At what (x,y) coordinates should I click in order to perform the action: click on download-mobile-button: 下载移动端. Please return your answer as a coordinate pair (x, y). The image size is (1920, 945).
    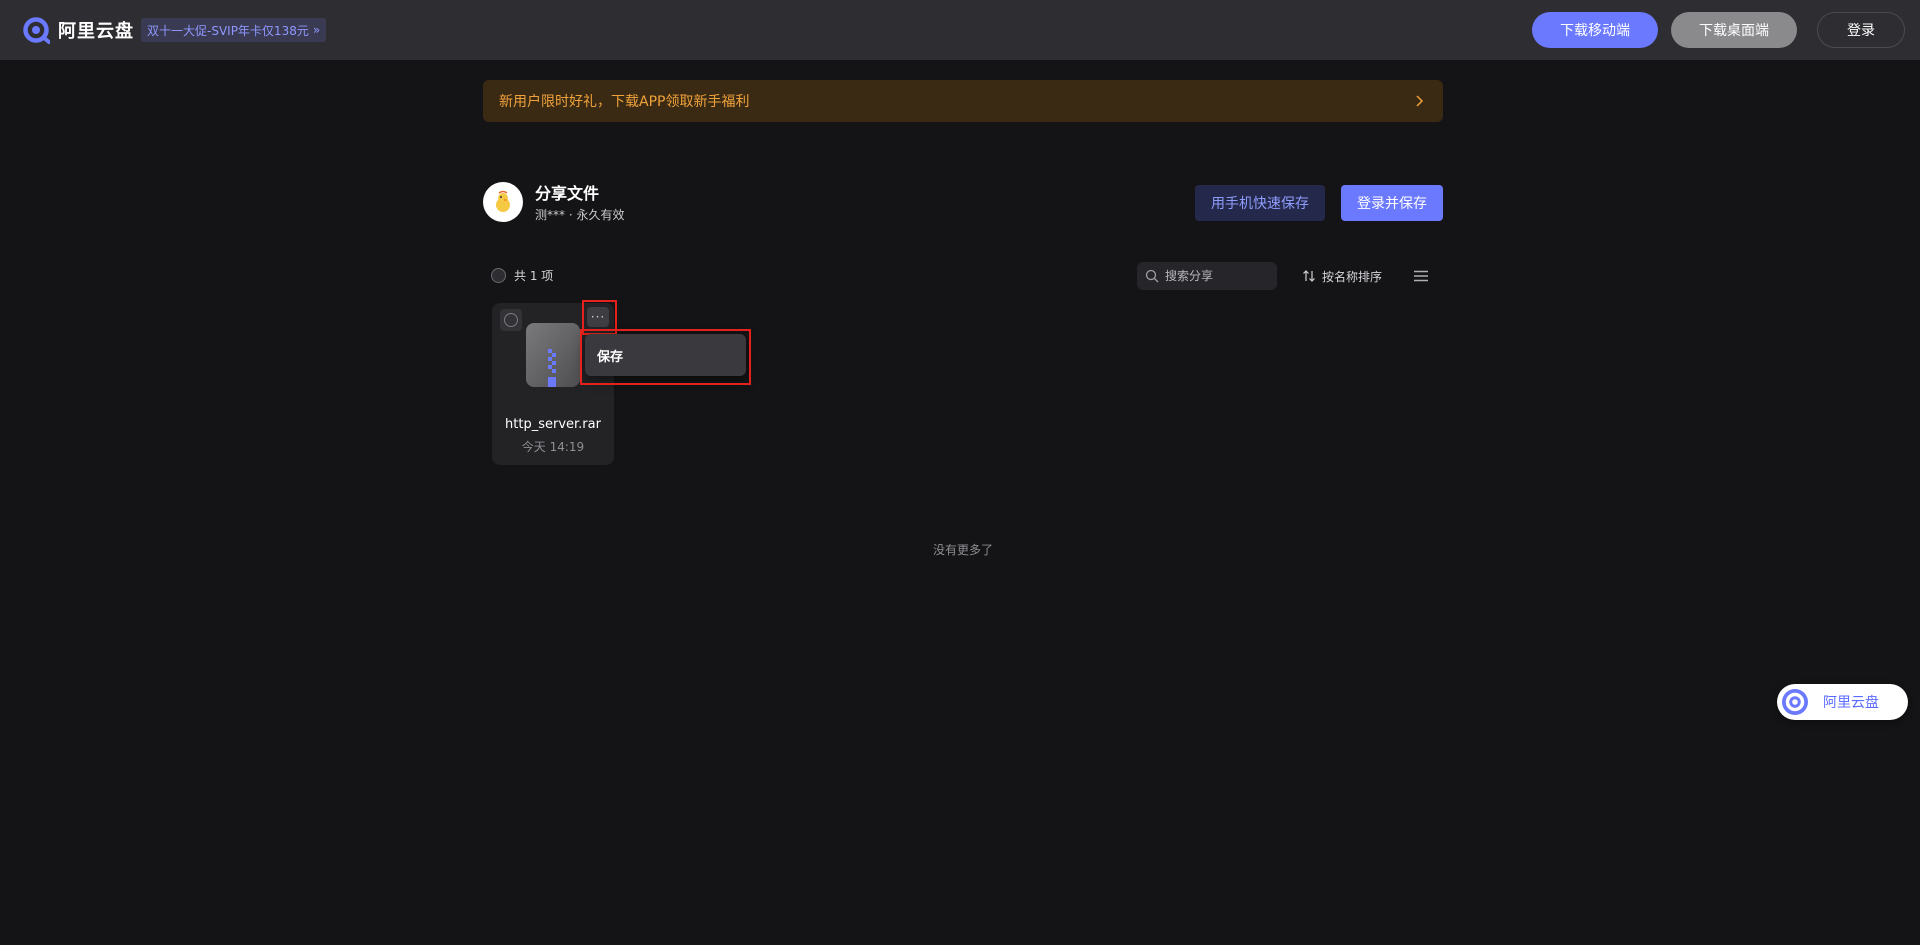
    Looking at the image, I should click on (1595, 30).